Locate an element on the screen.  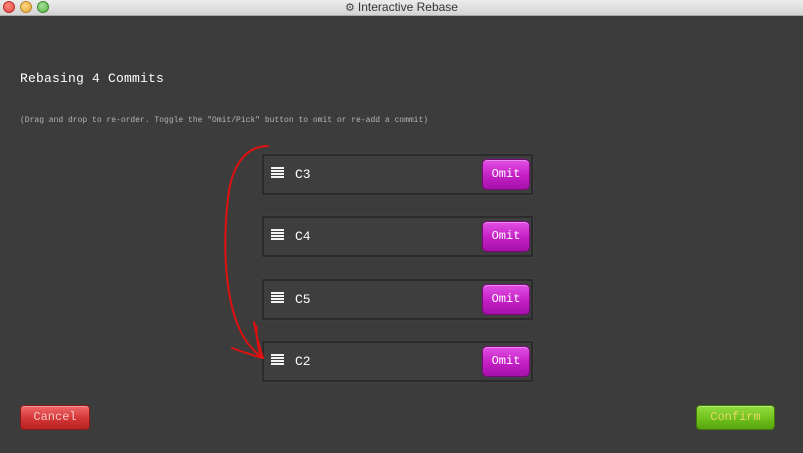
window-title: Interactive Rebase is located at coordinates (407, 7).